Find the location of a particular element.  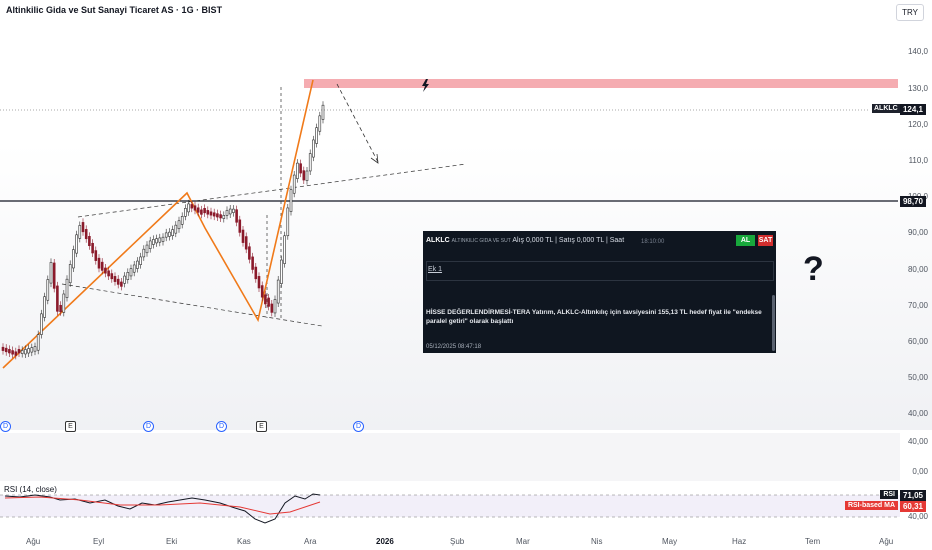

rsi-ma-name-tag: RSI-based MA is located at coordinates (871, 505).